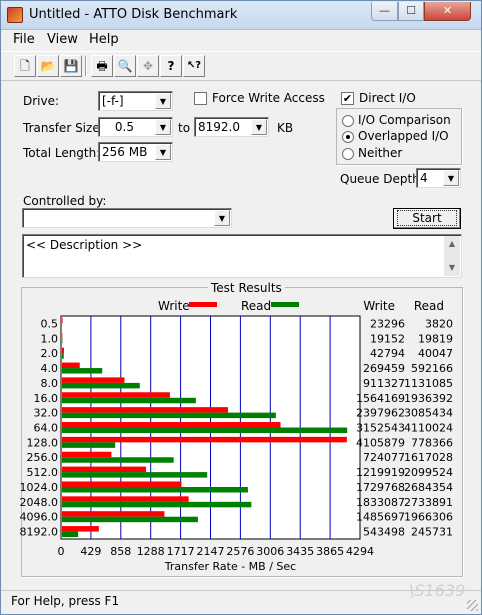 This screenshot has height=615, width=482. Describe the element at coordinates (174, 306) in the screenshot. I see `legend-write-label: Write` at that location.